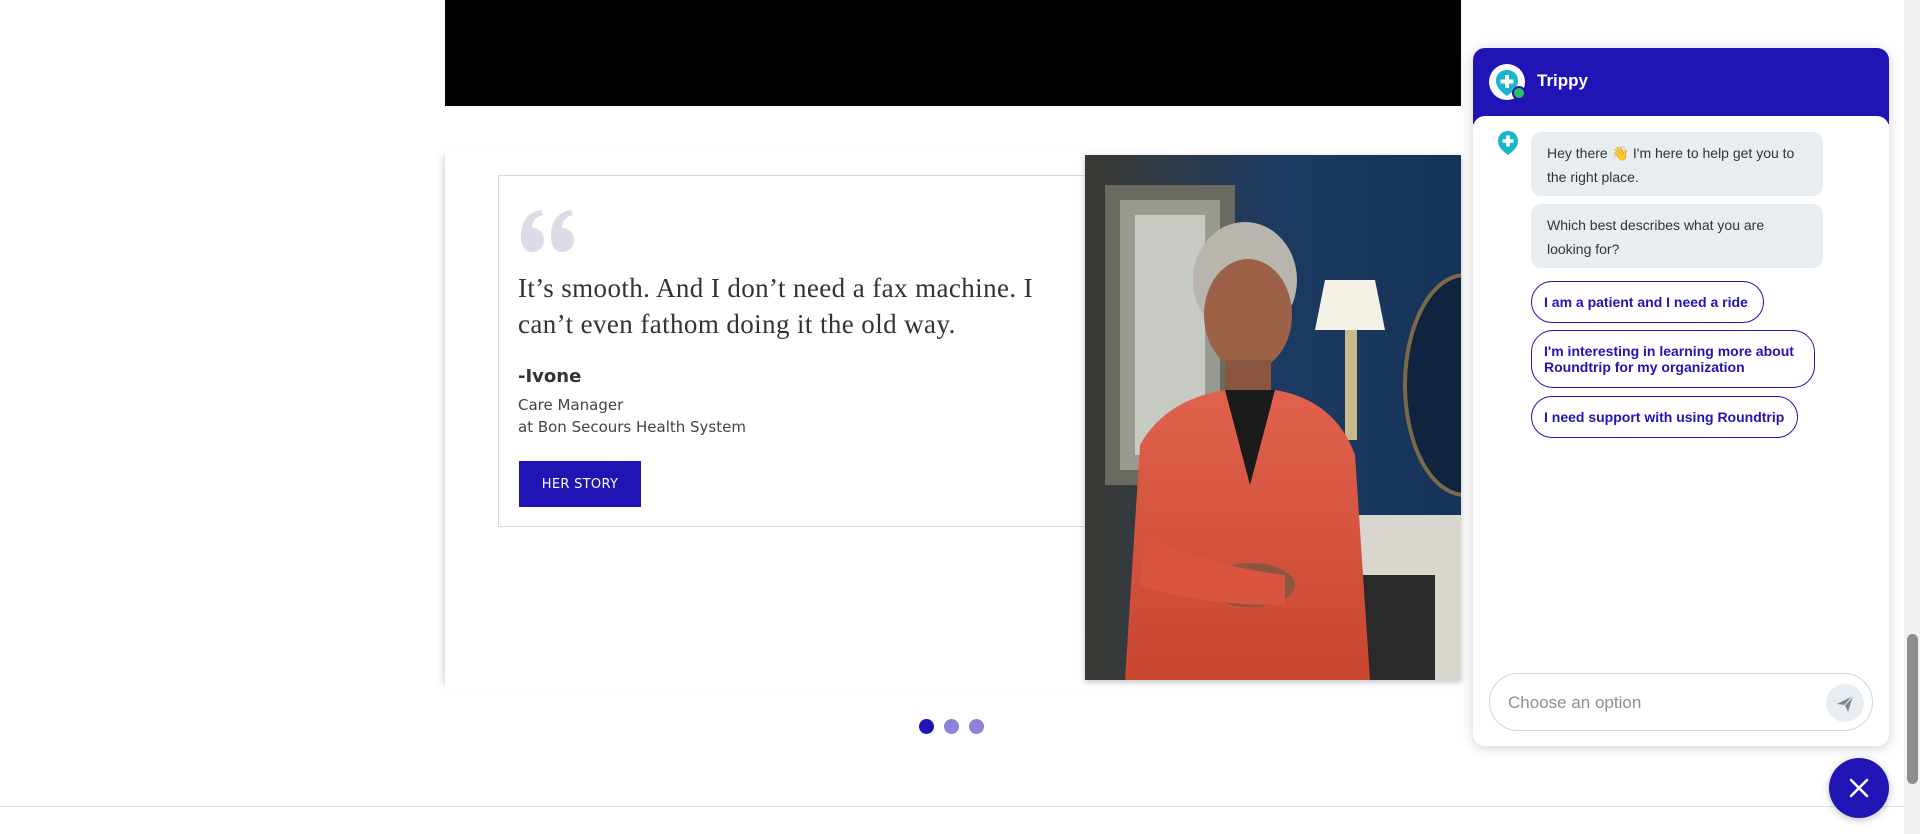 Image resolution: width=1920 pixels, height=834 pixels. Describe the element at coordinates (953, 53) in the screenshot. I see `video-player` at that location.